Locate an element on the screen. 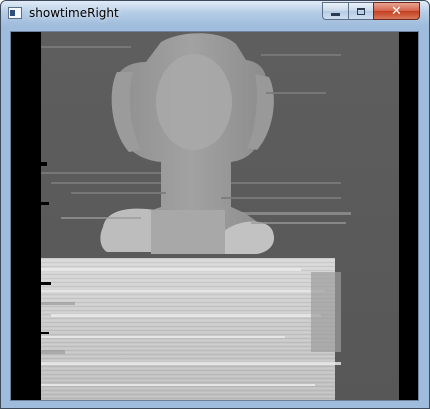  window-title: showtimeRight is located at coordinates (74, 13).